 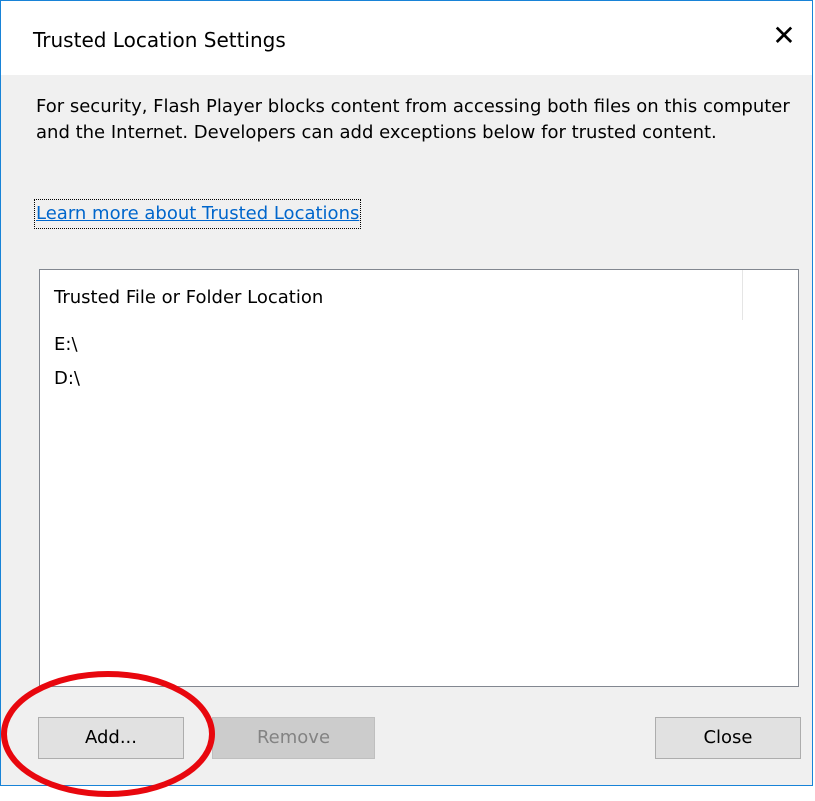 I want to click on list-items: E:\ D:\, so click(x=67, y=362).